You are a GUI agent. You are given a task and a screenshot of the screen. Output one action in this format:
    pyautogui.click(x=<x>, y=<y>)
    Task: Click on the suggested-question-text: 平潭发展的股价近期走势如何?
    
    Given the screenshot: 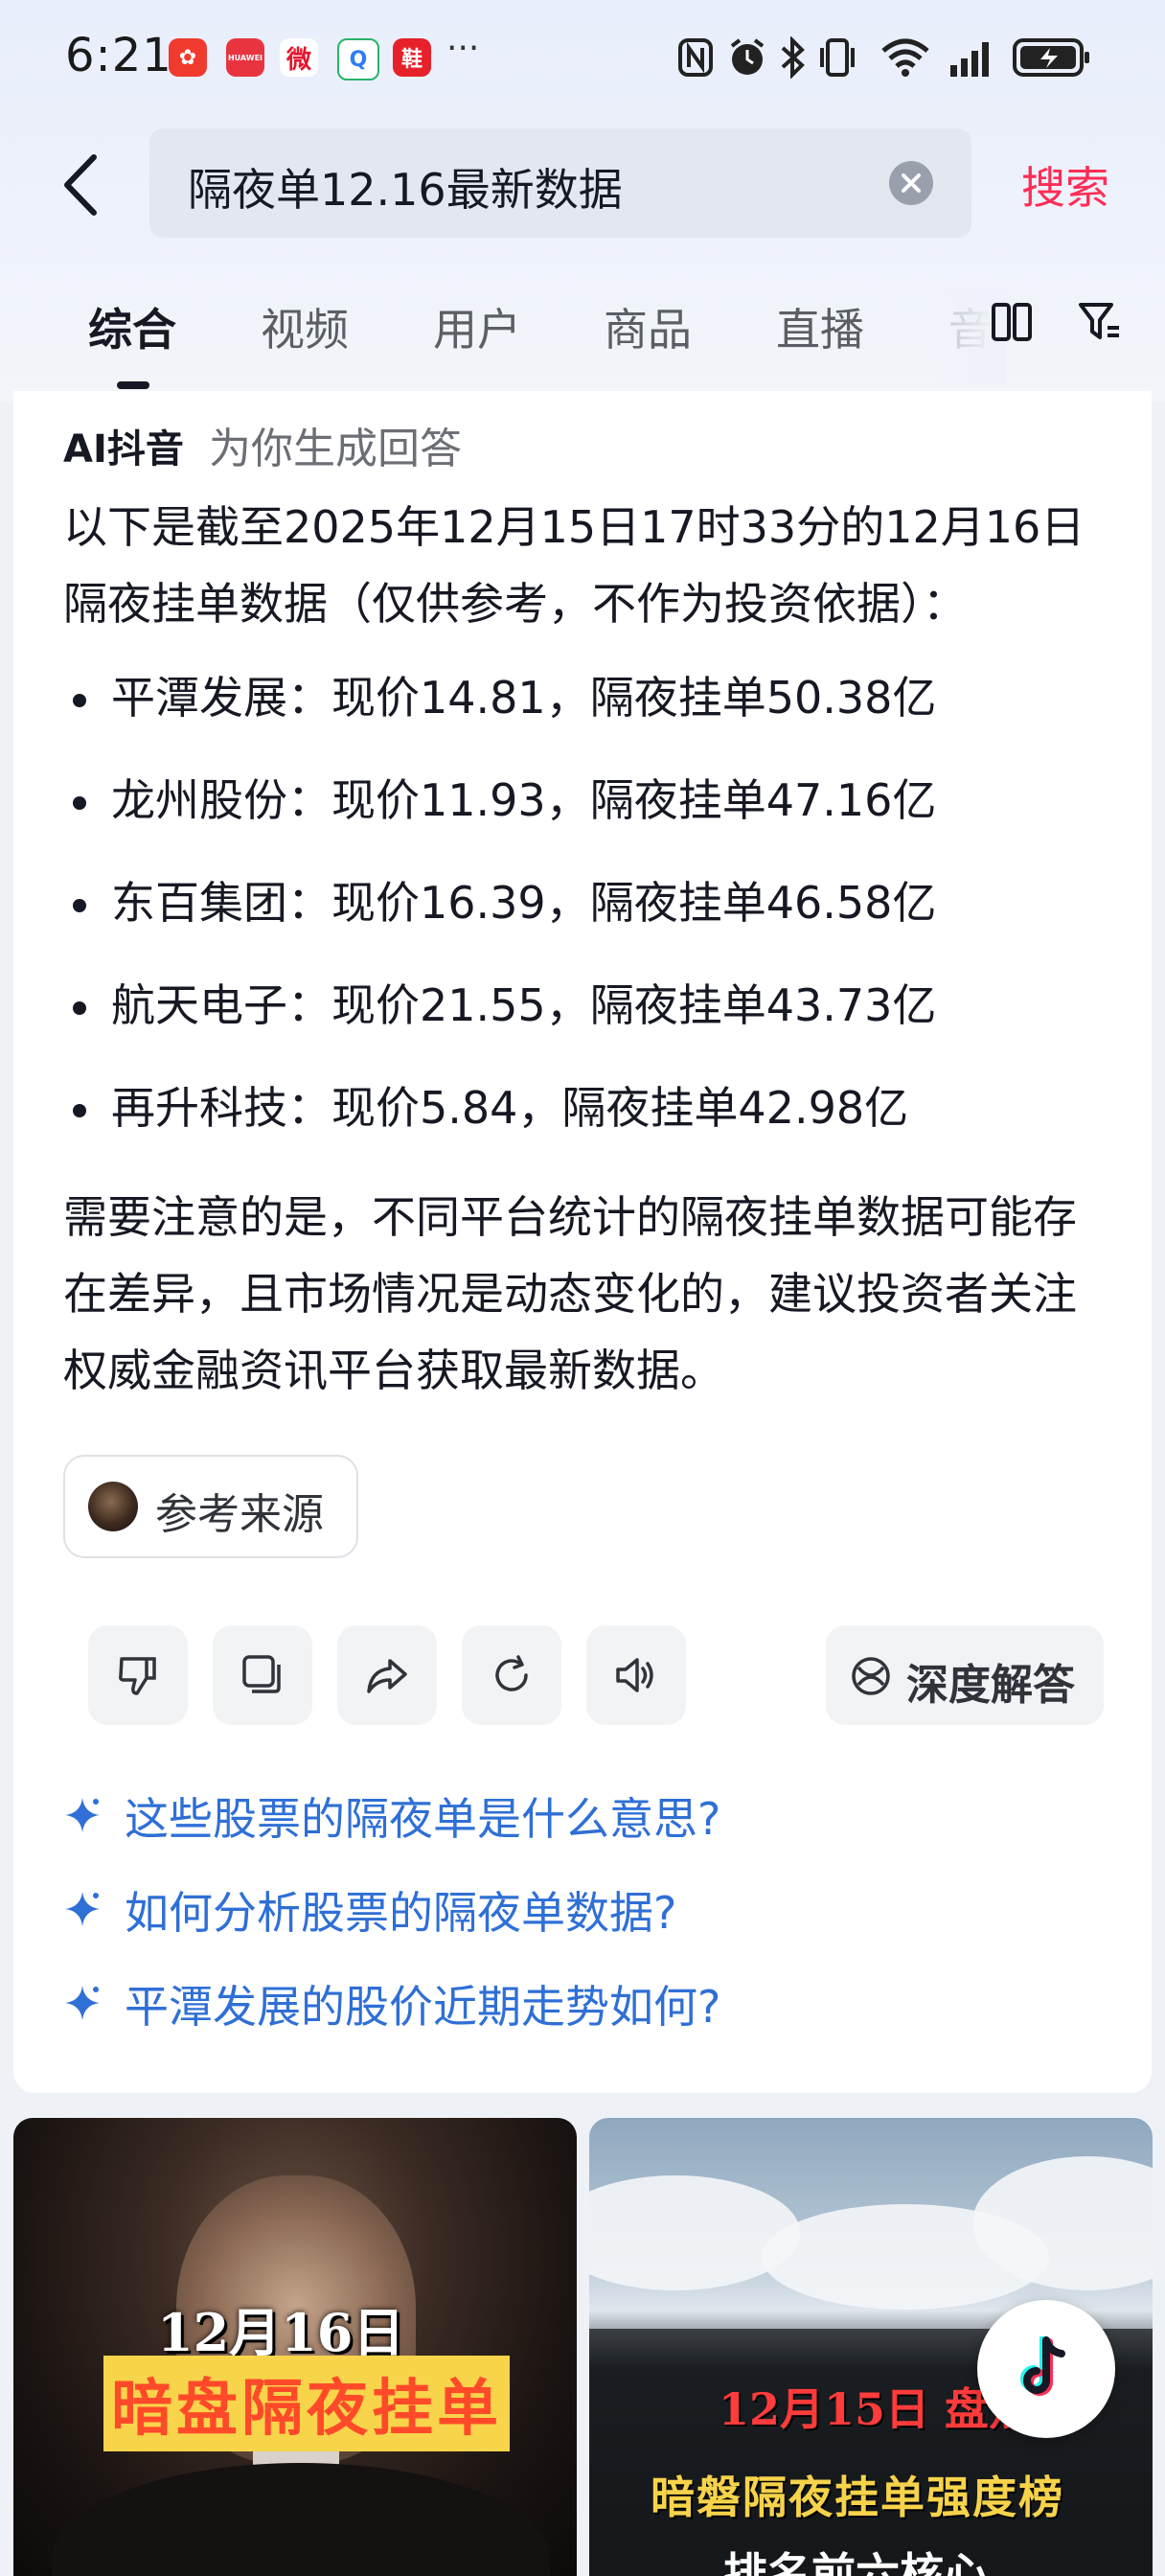 What is the action you would take?
    pyautogui.click(x=423, y=2007)
    